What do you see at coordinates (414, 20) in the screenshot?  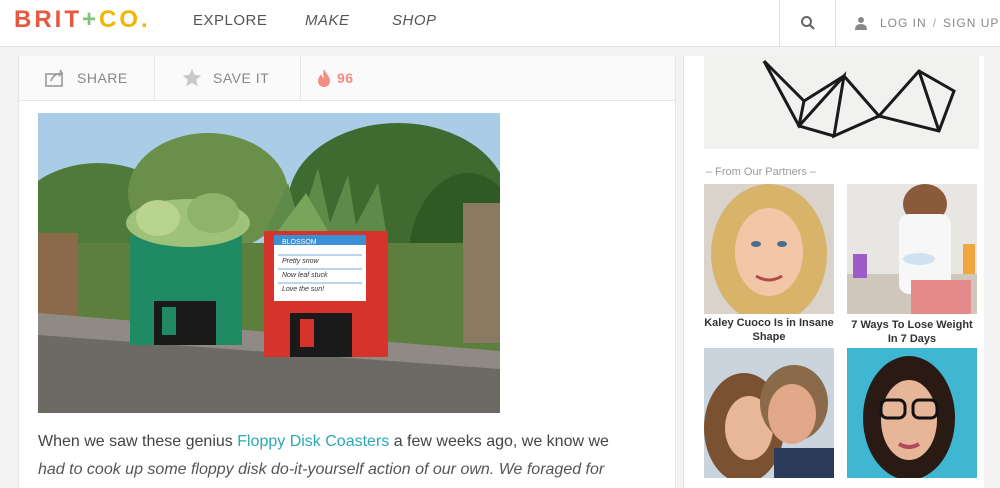 I see `nav-shop: SHOP` at bounding box center [414, 20].